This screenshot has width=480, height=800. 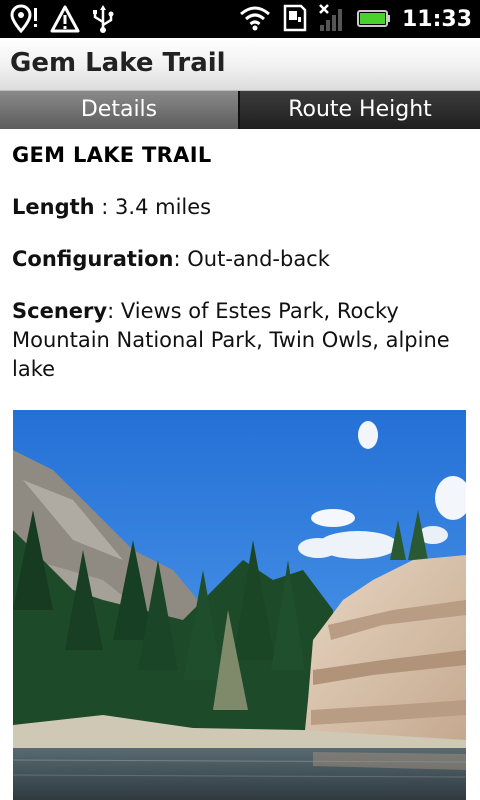 I want to click on tab-route-height: Route Height, so click(x=360, y=110).